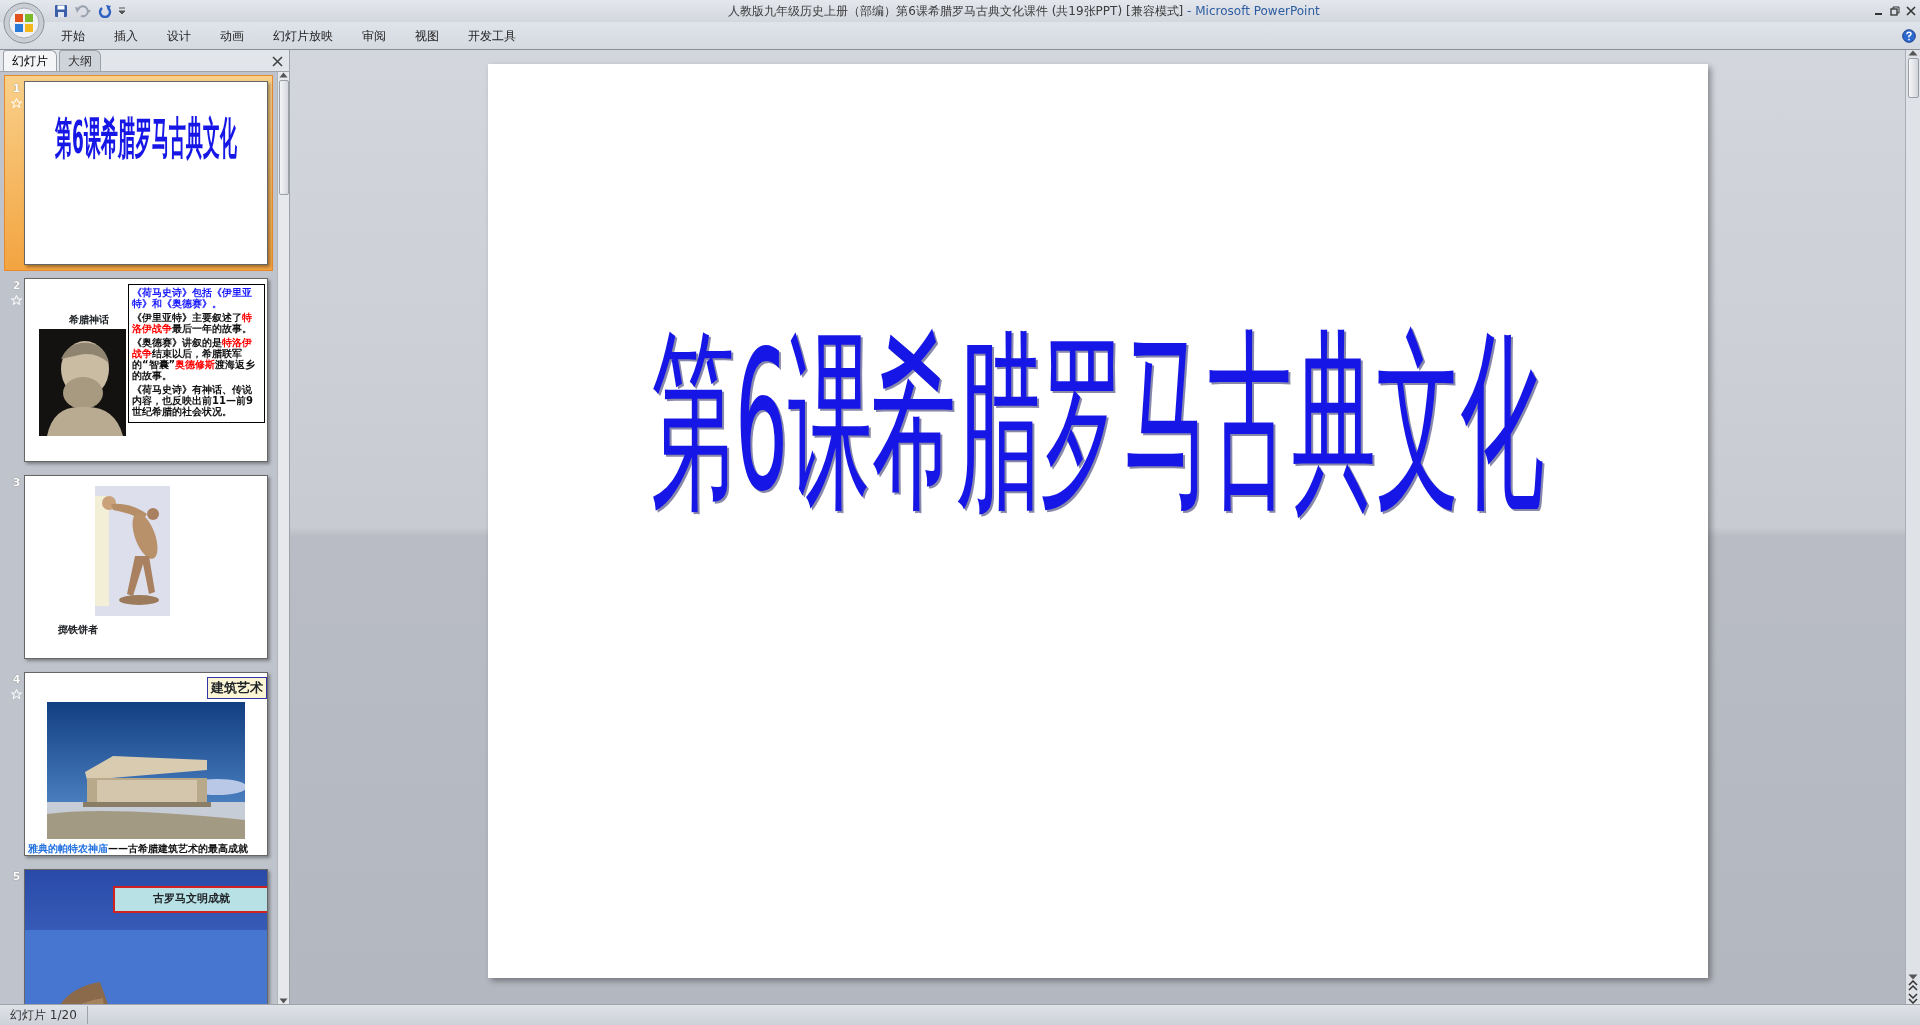  I want to click on ribbon-tab: 审阅, so click(373, 35).